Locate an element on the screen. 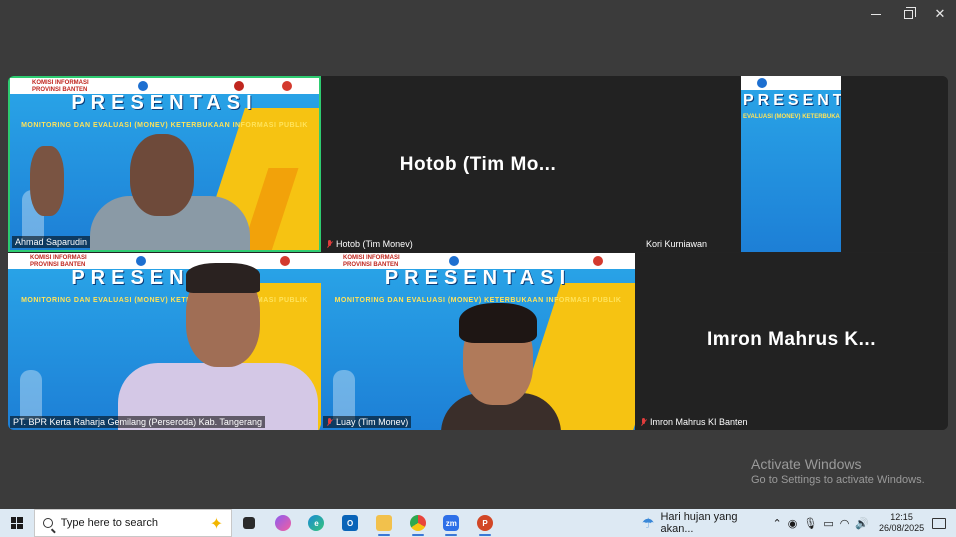 Image resolution: width=956 pixels, height=537 pixels. task-view-icon is located at coordinates (249, 523).